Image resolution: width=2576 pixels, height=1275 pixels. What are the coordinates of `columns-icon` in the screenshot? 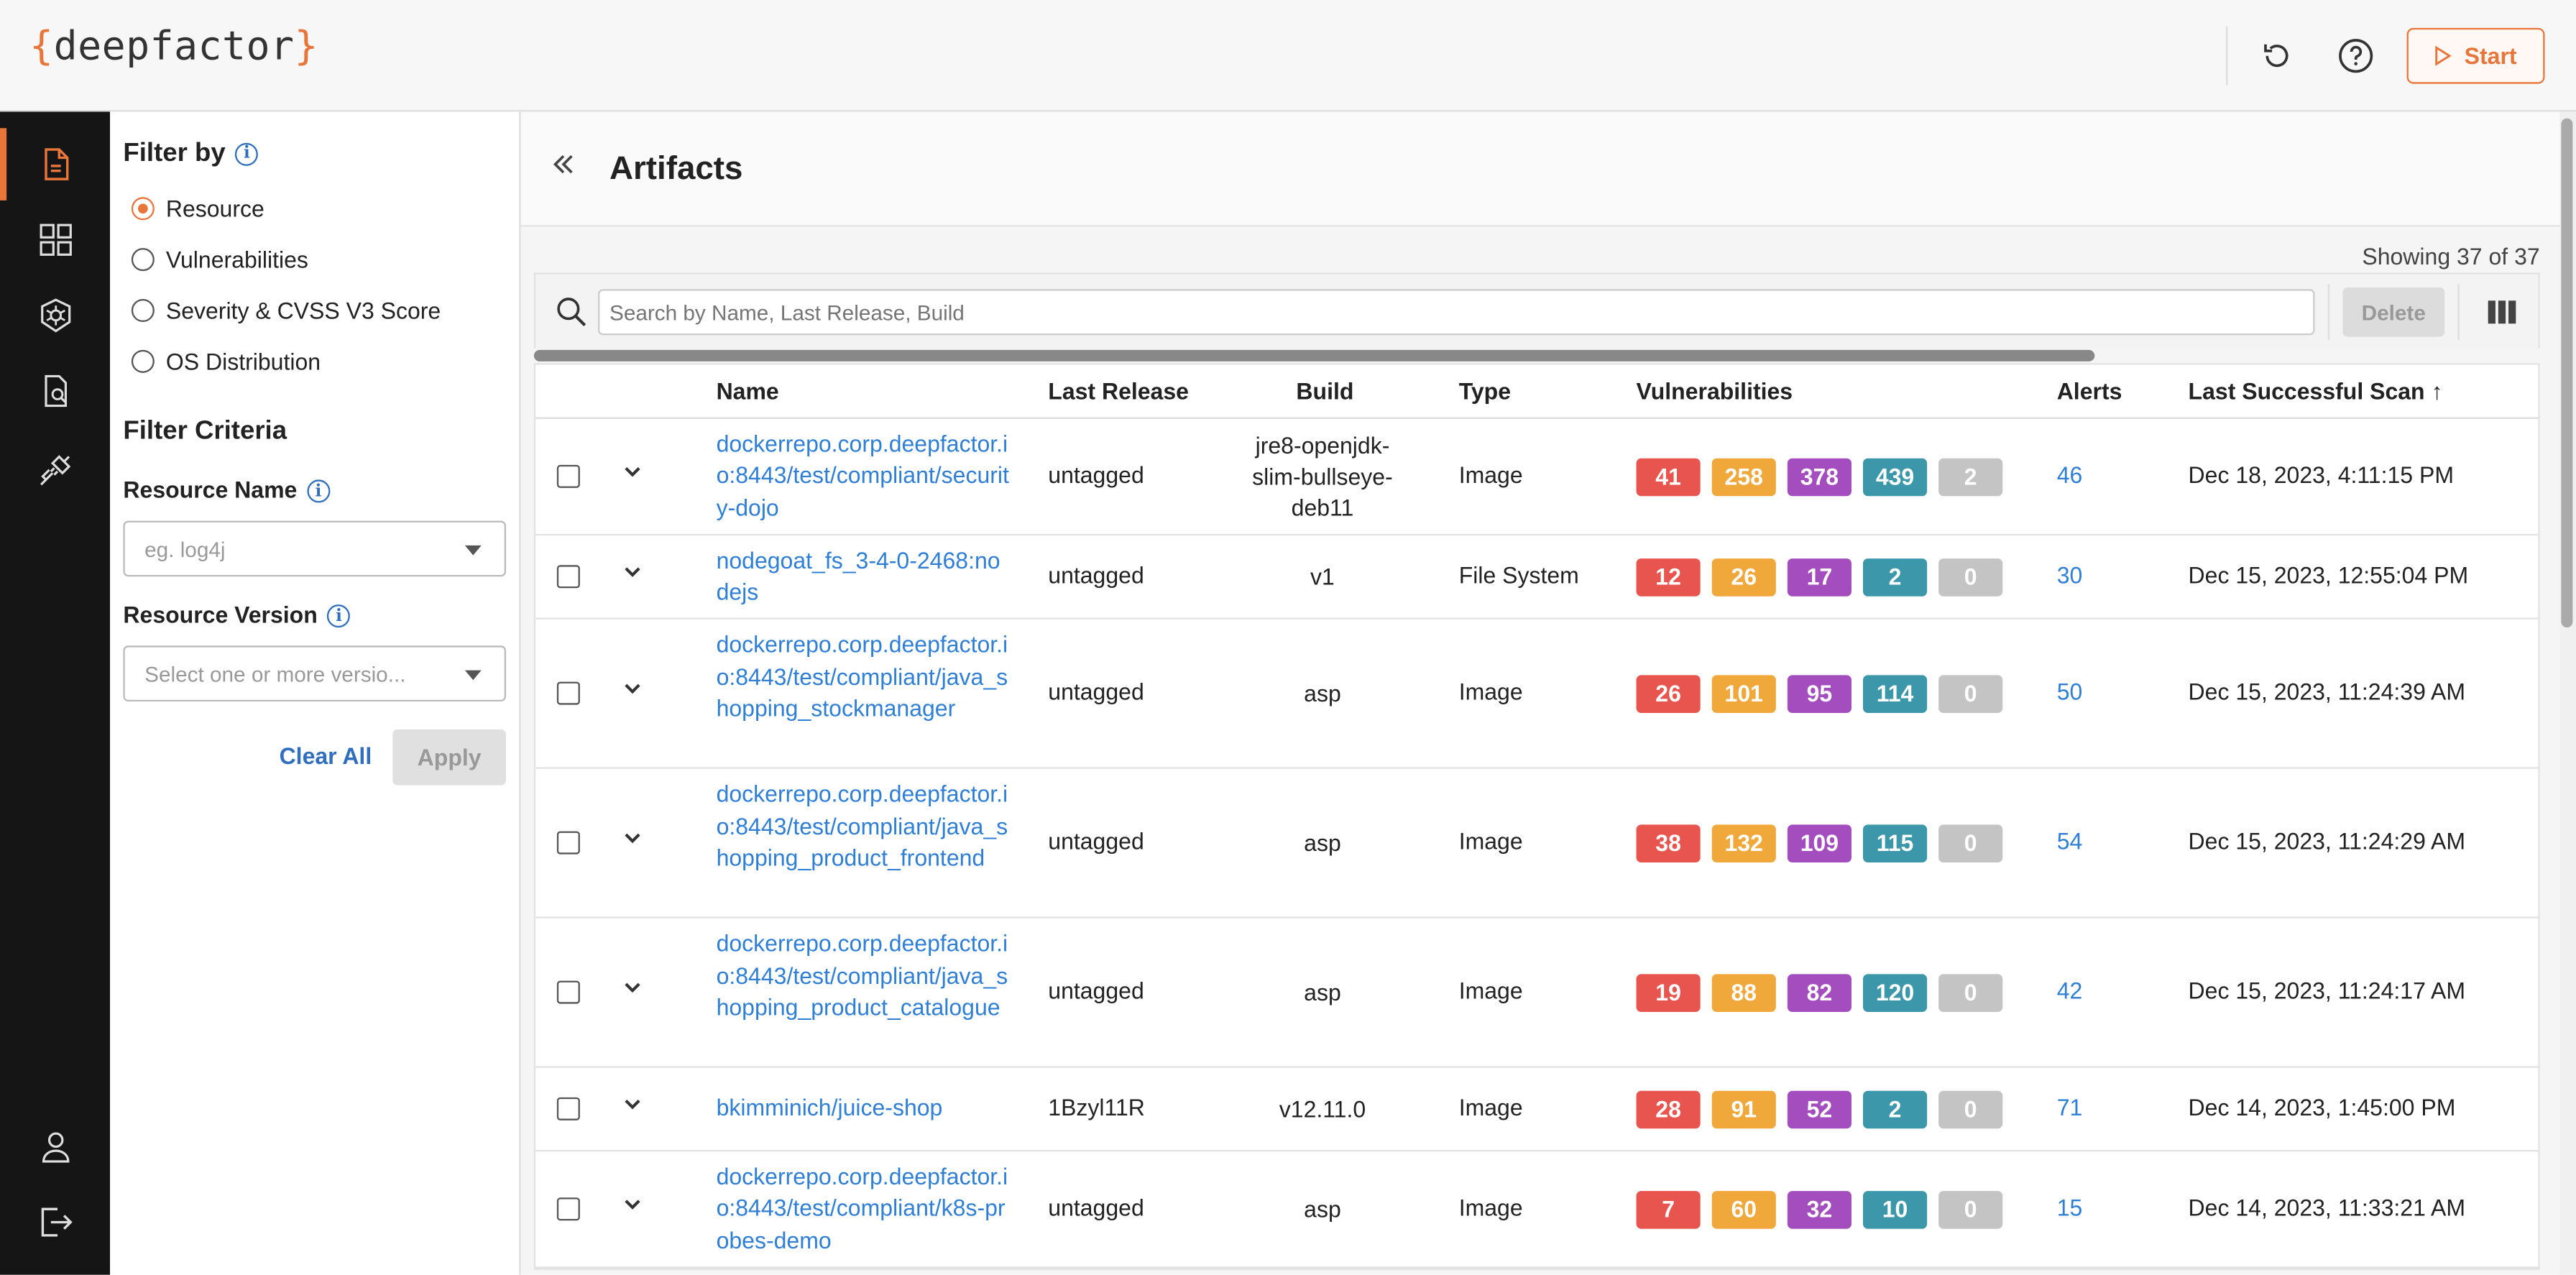 It's located at (2502, 316).